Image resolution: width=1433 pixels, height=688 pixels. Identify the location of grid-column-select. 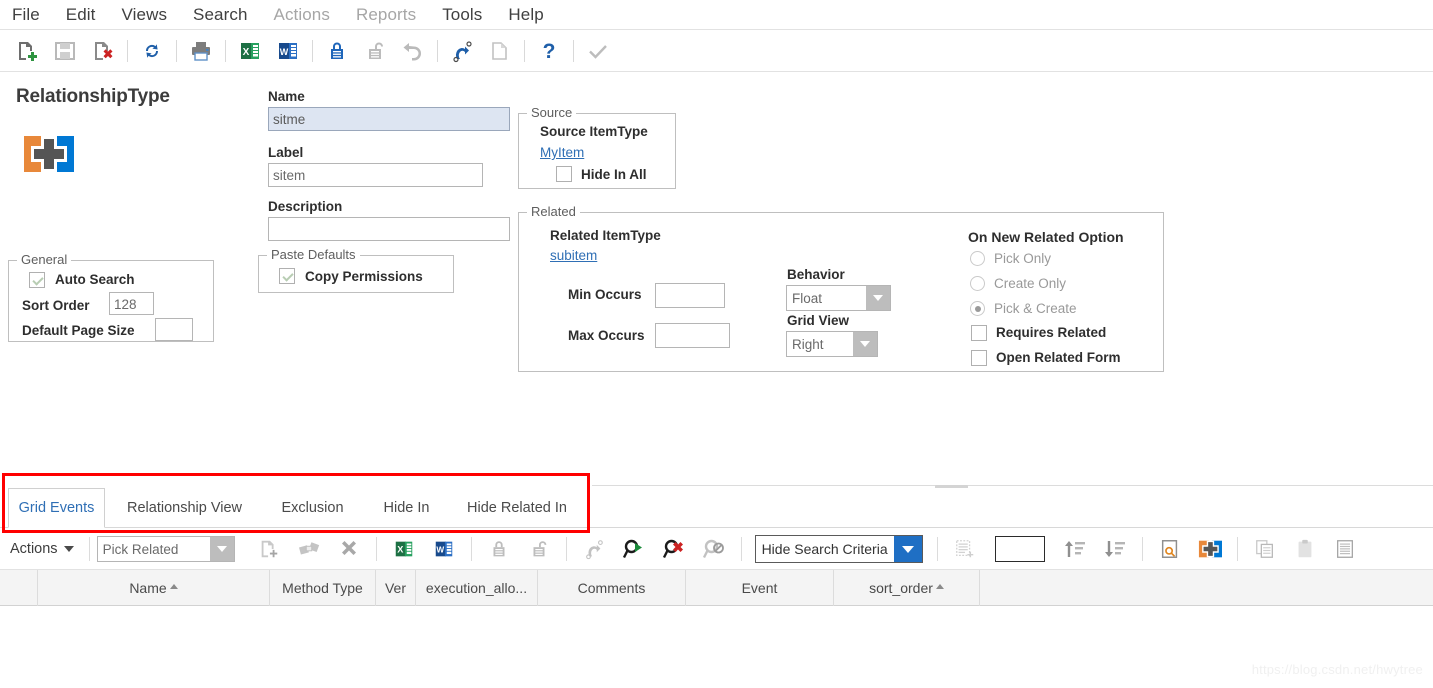
(19, 588).